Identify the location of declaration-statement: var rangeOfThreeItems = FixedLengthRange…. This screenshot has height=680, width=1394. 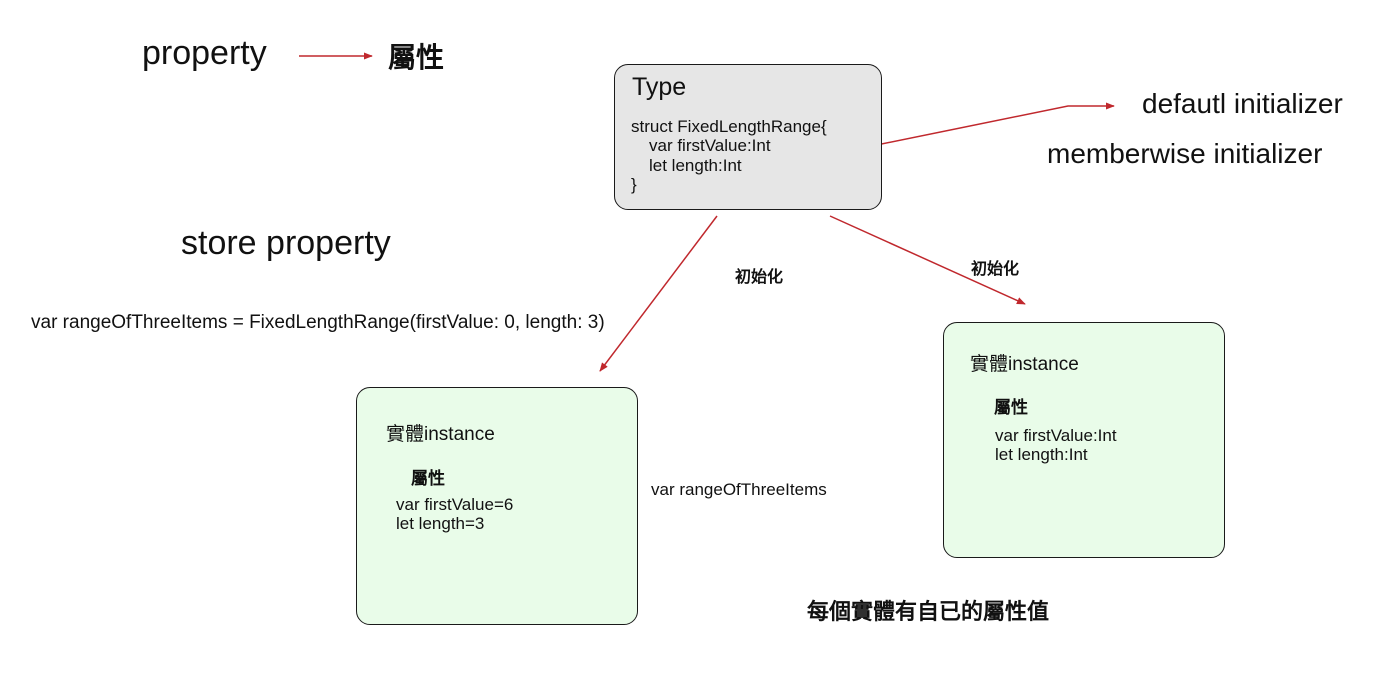
(318, 322).